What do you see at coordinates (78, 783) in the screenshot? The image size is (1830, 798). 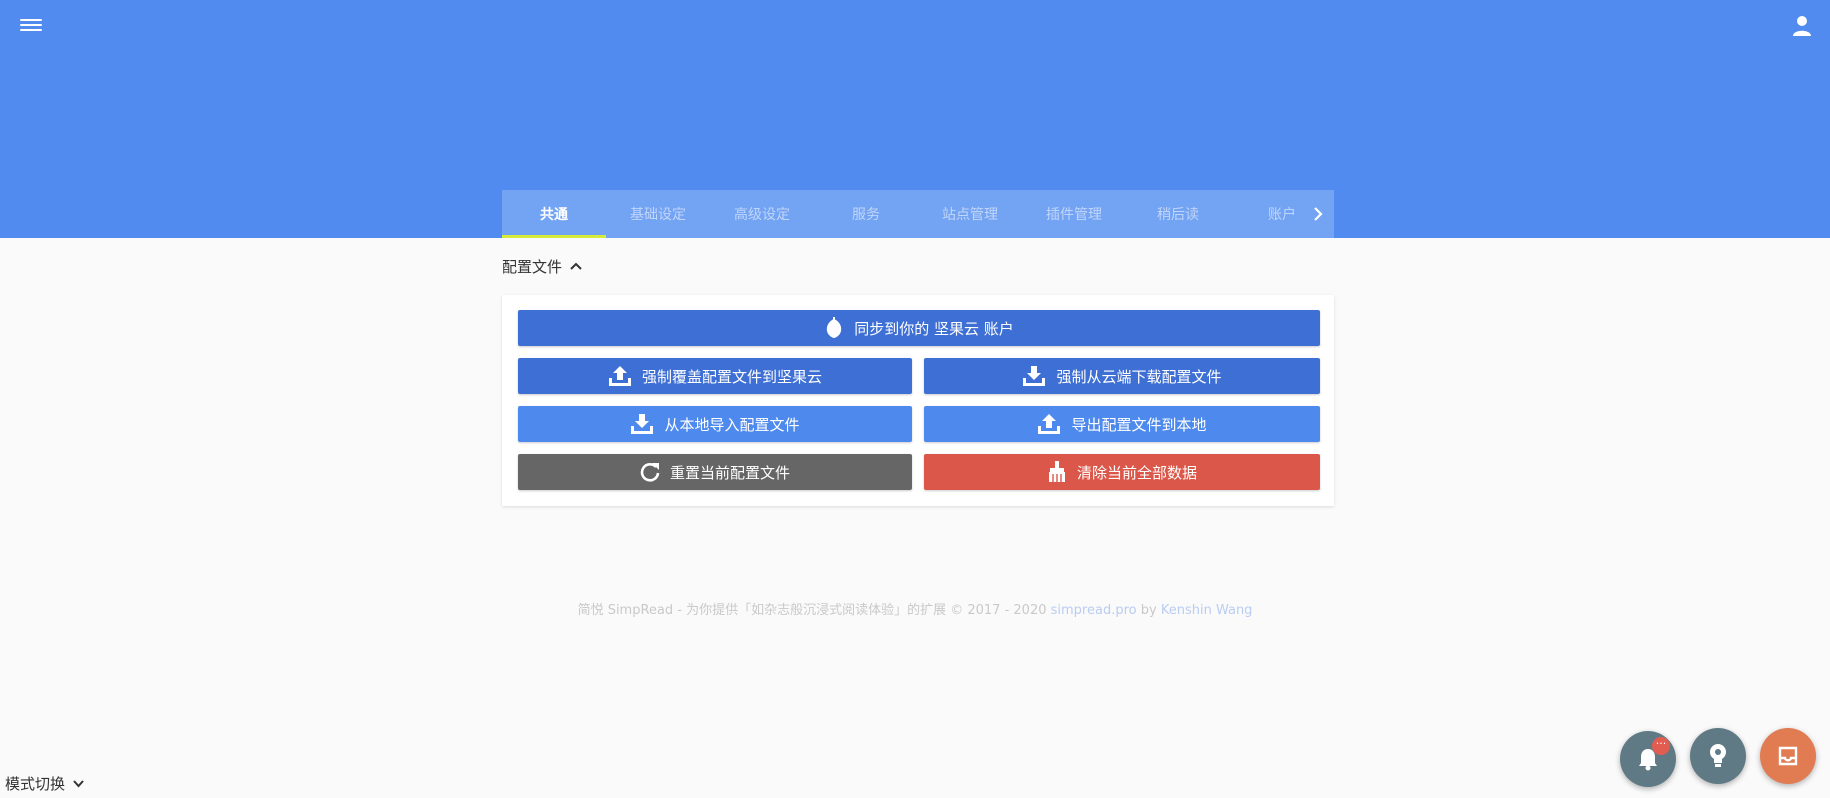 I see `chevron-down-icon` at bounding box center [78, 783].